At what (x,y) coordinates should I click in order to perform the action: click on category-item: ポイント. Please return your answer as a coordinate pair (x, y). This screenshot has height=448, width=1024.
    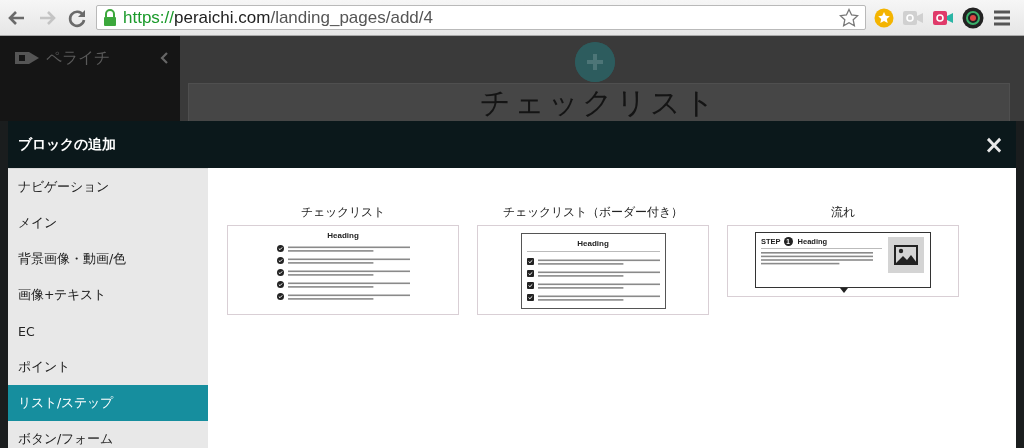
    Looking at the image, I should click on (108, 367).